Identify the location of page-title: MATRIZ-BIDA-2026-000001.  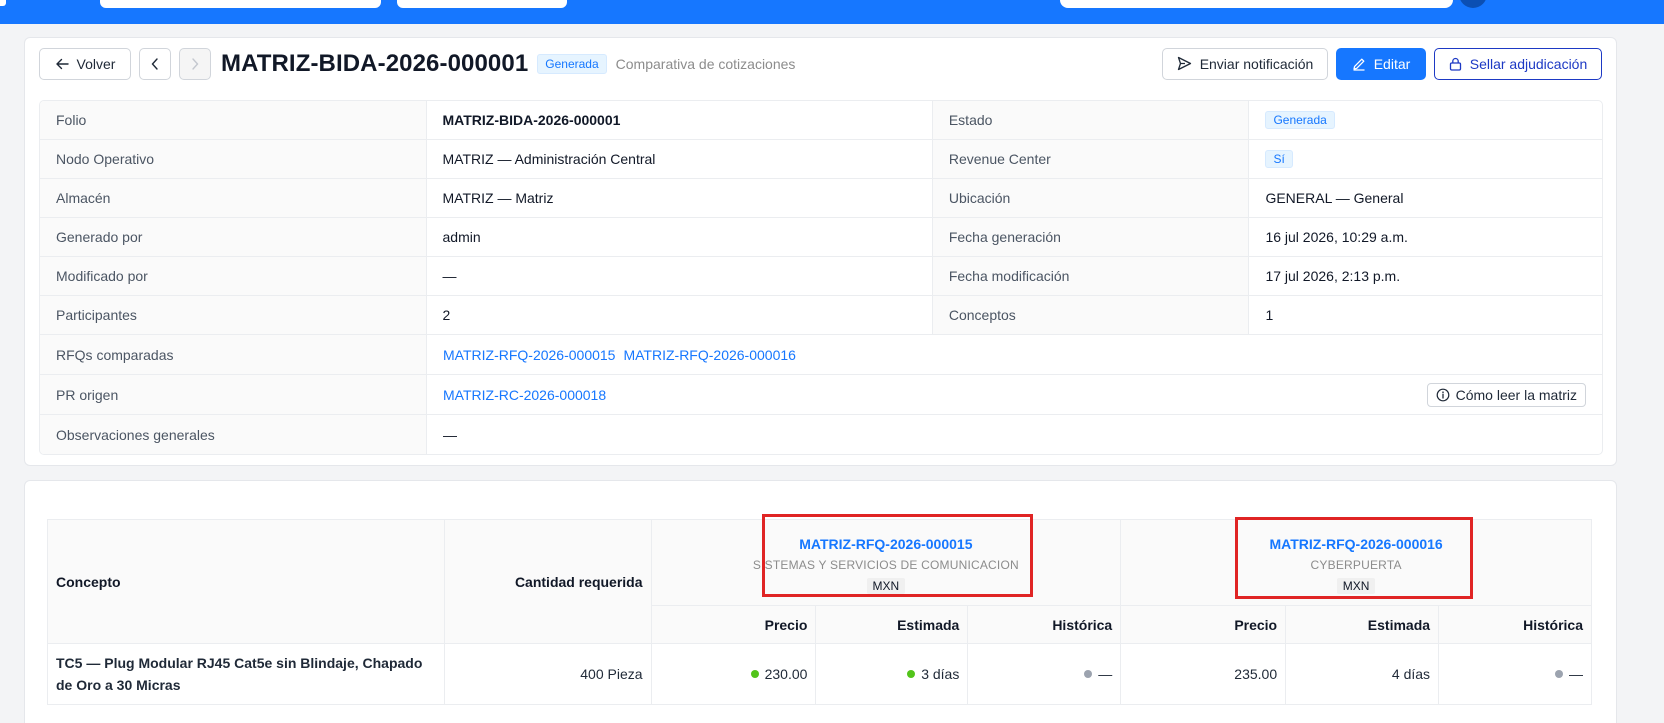
(375, 63).